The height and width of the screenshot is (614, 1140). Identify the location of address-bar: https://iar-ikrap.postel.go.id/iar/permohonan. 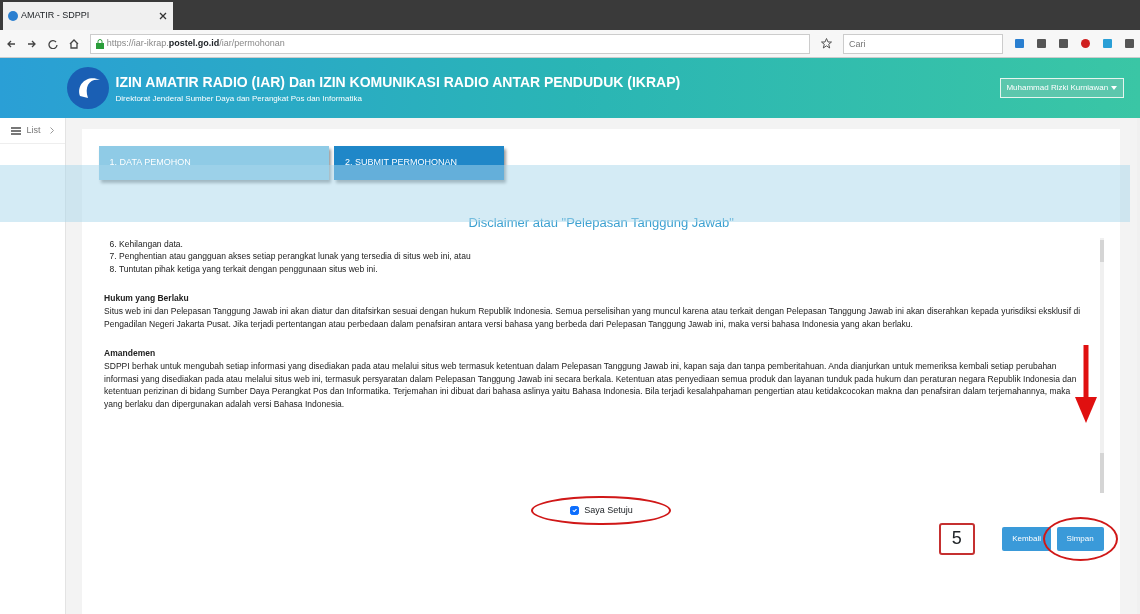
(449, 43).